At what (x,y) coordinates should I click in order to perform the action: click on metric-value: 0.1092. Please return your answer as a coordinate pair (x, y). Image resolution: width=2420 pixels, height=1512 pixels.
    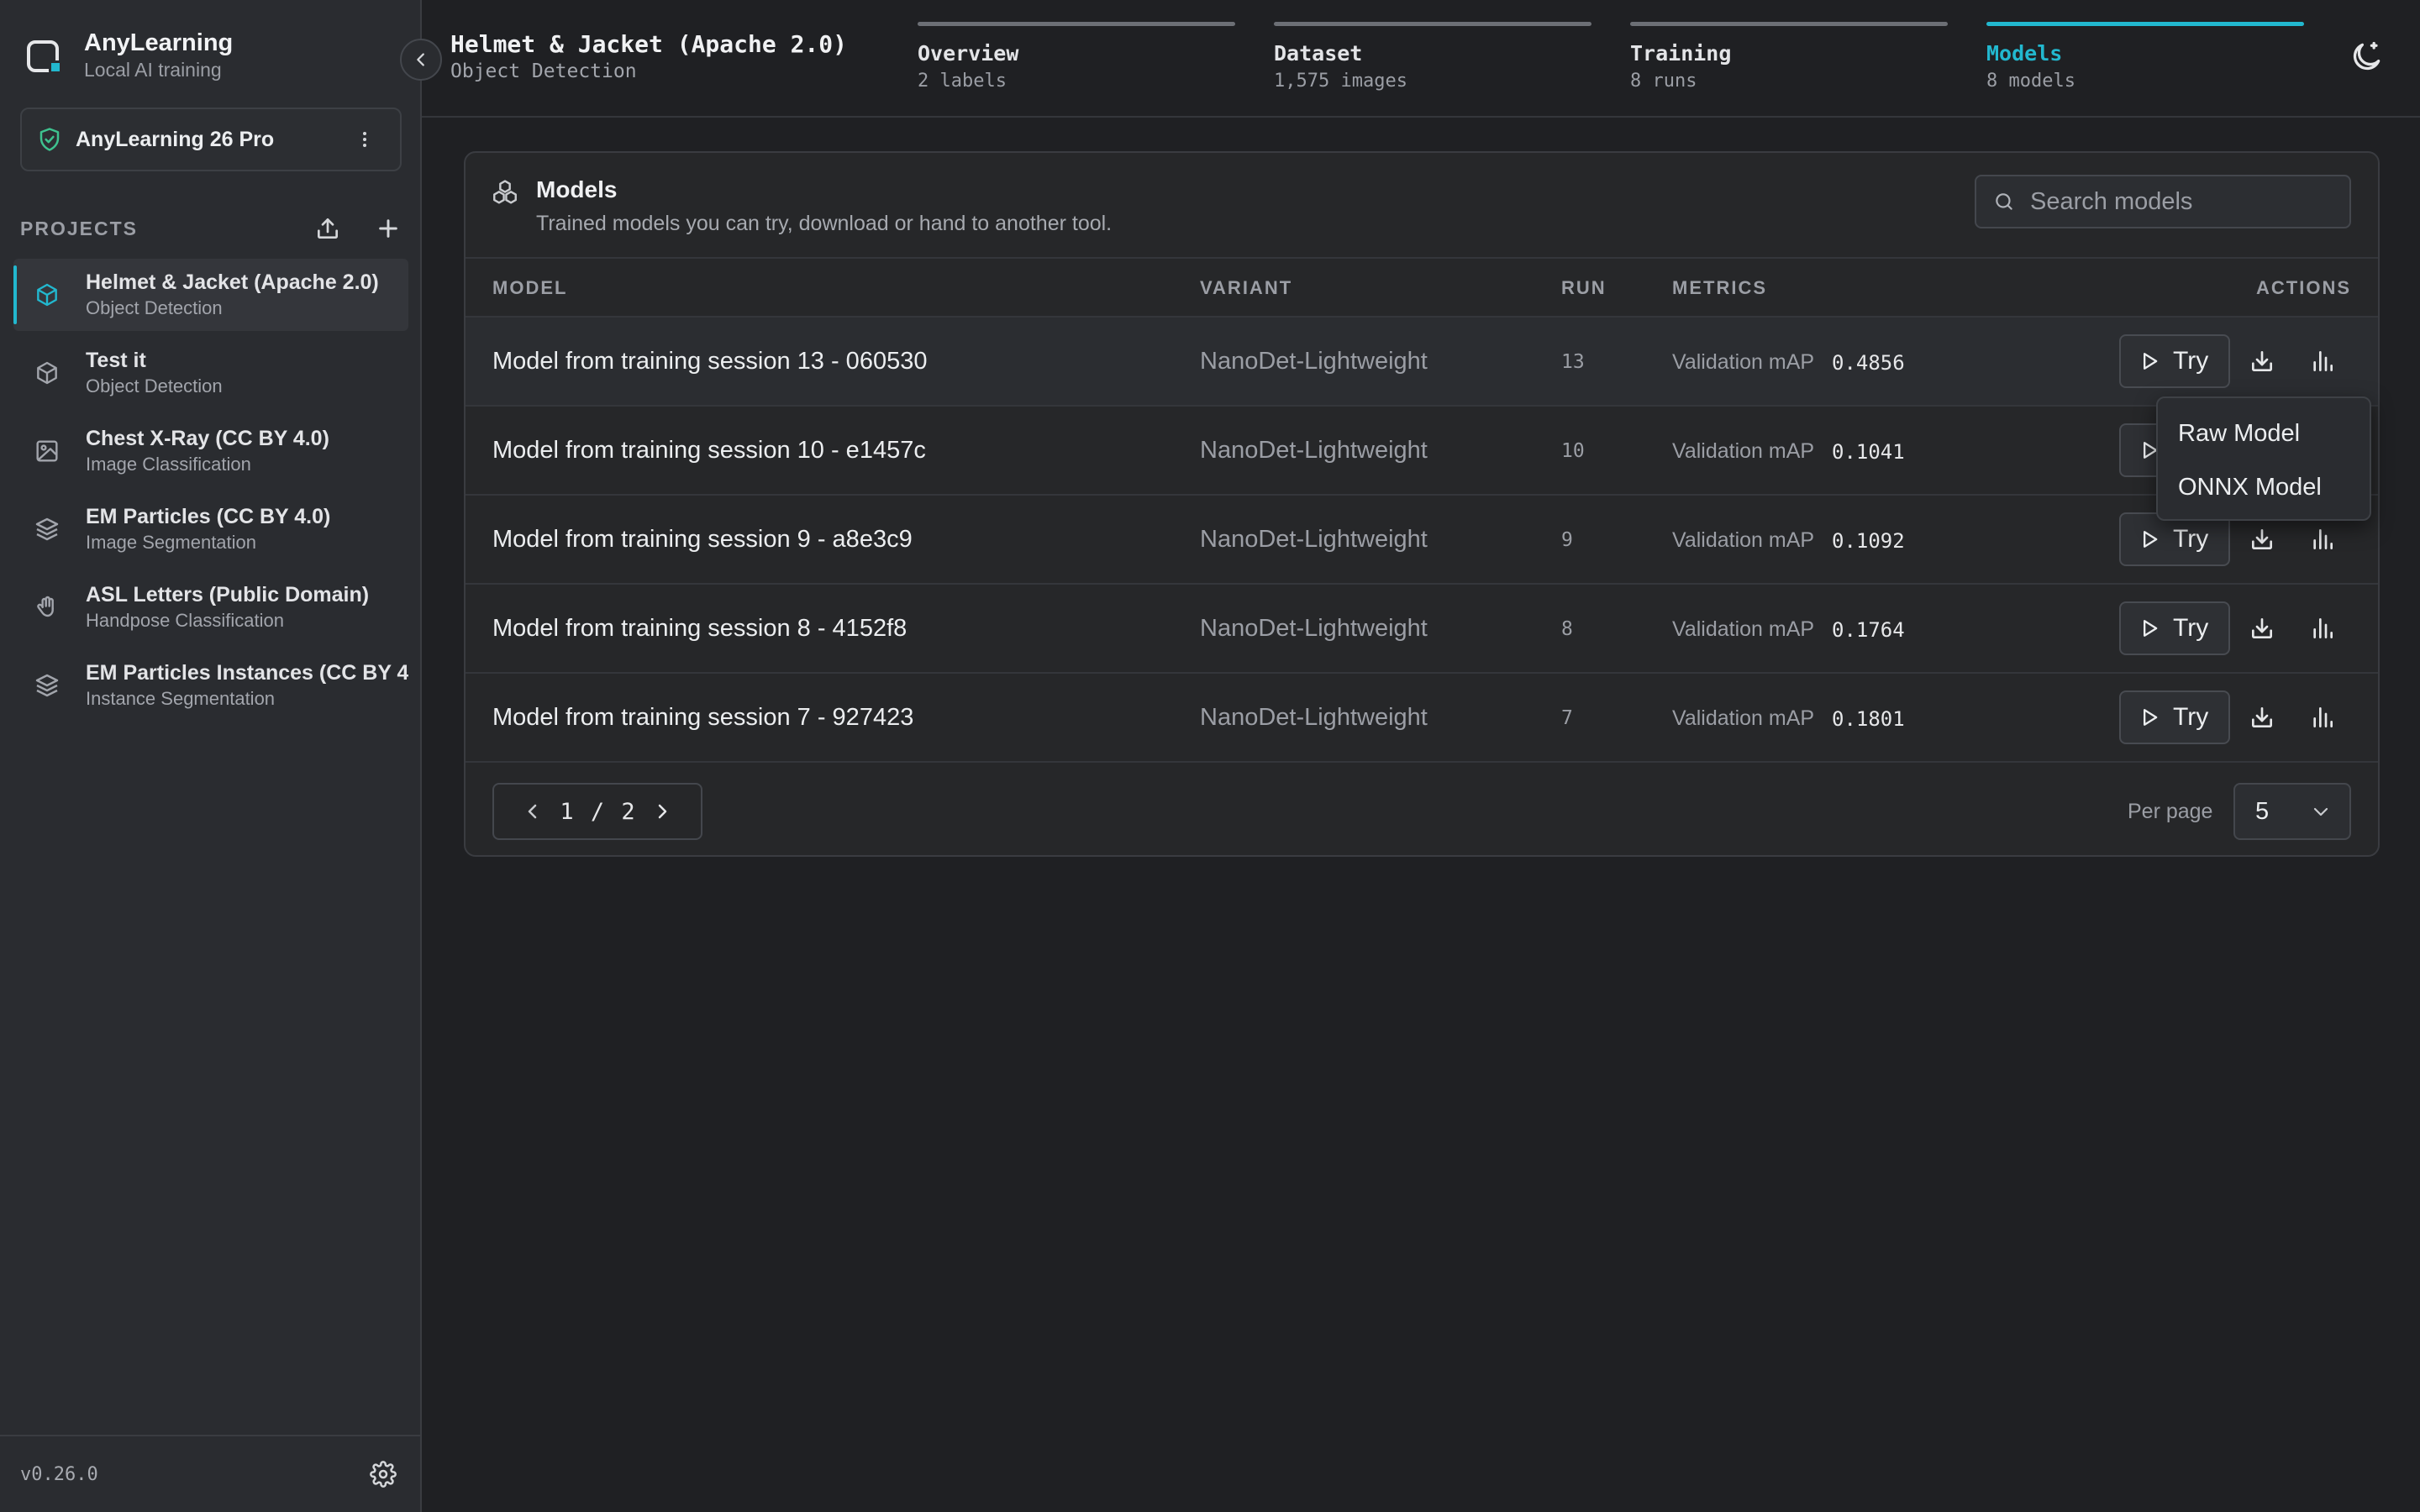
    Looking at the image, I should click on (1868, 541).